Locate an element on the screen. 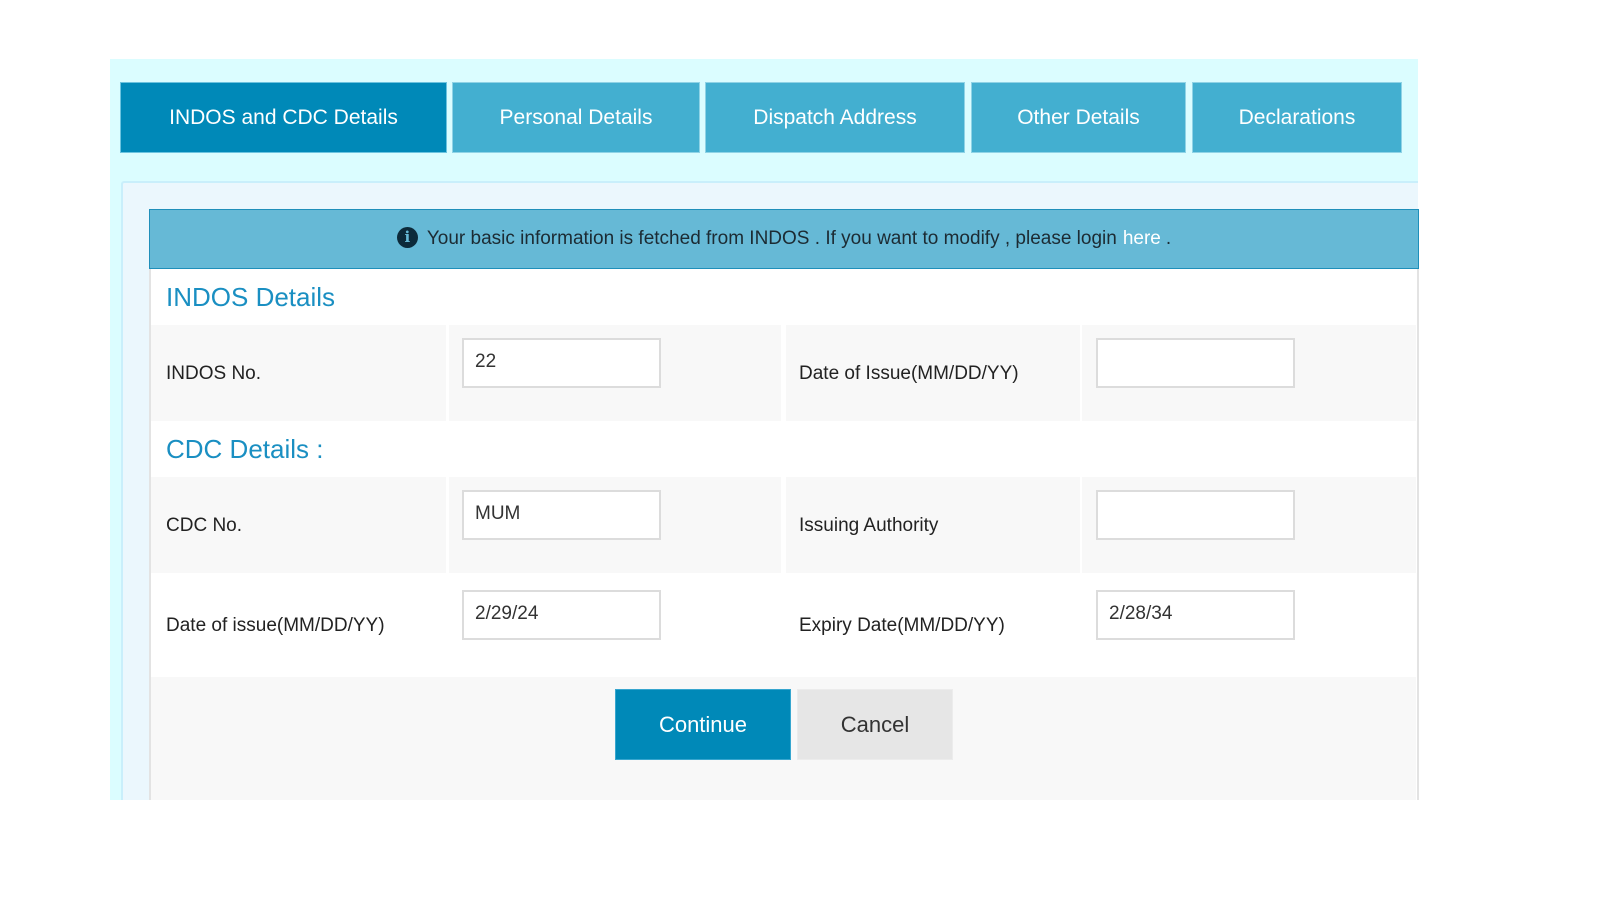 The width and height of the screenshot is (1600, 900). tab-label: Other Details is located at coordinates (1078, 117).